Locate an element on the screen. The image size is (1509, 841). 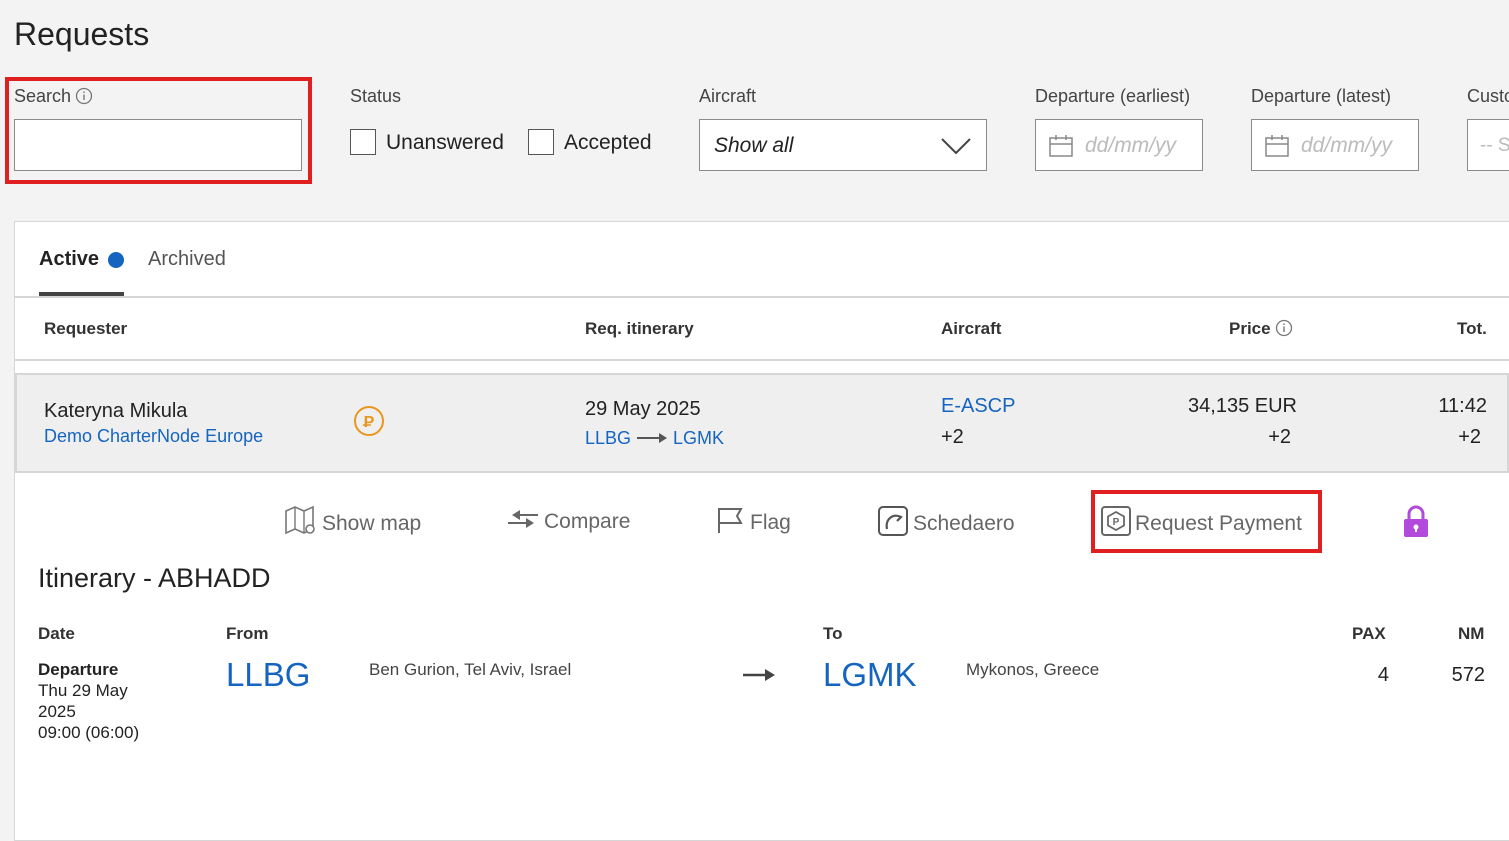
search-label-text: Search is located at coordinates (43, 96).